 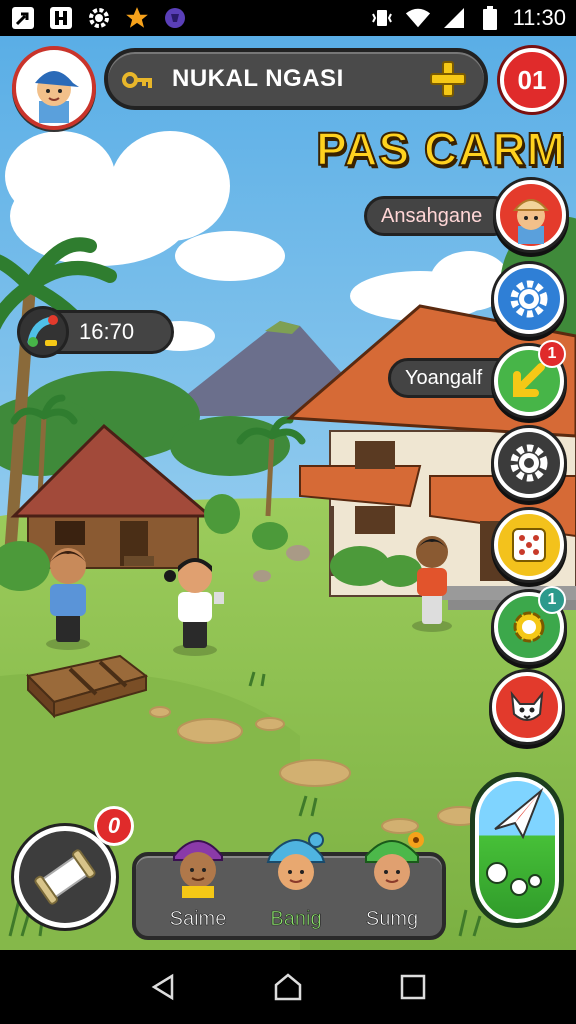 I want to click on side-button-inventory, so click(x=529, y=545).